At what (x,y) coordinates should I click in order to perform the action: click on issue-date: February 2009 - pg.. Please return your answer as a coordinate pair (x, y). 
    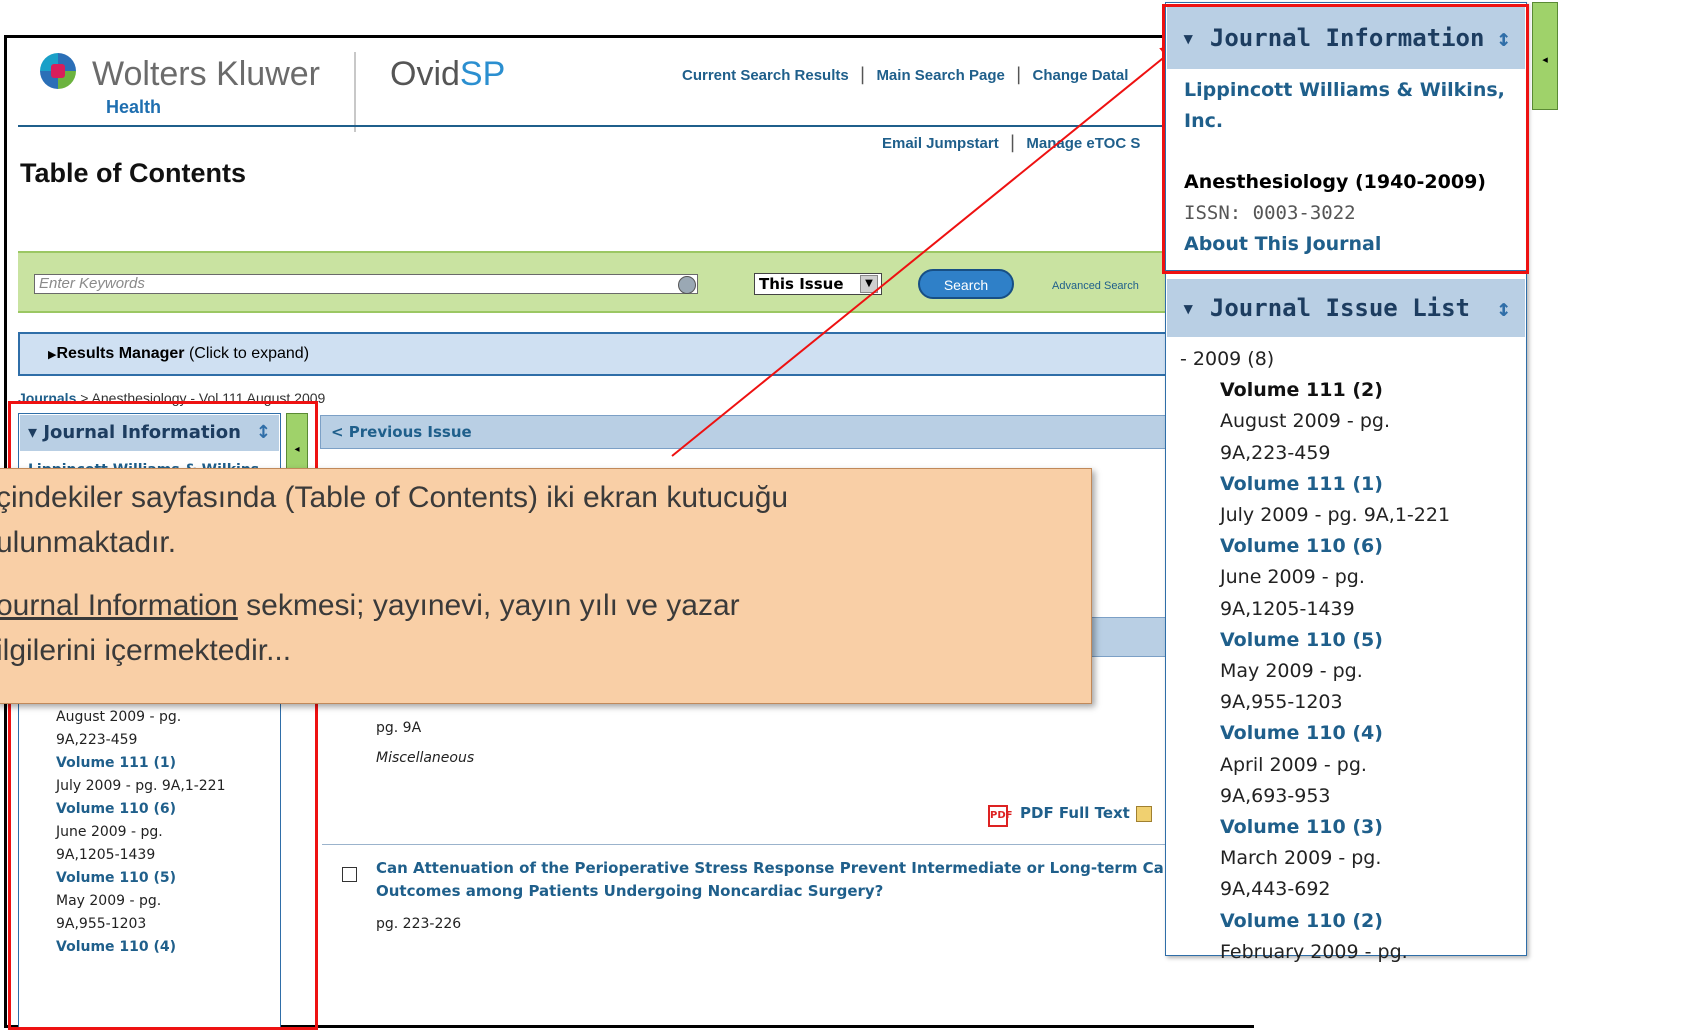
    Looking at the image, I should click on (1314, 951).